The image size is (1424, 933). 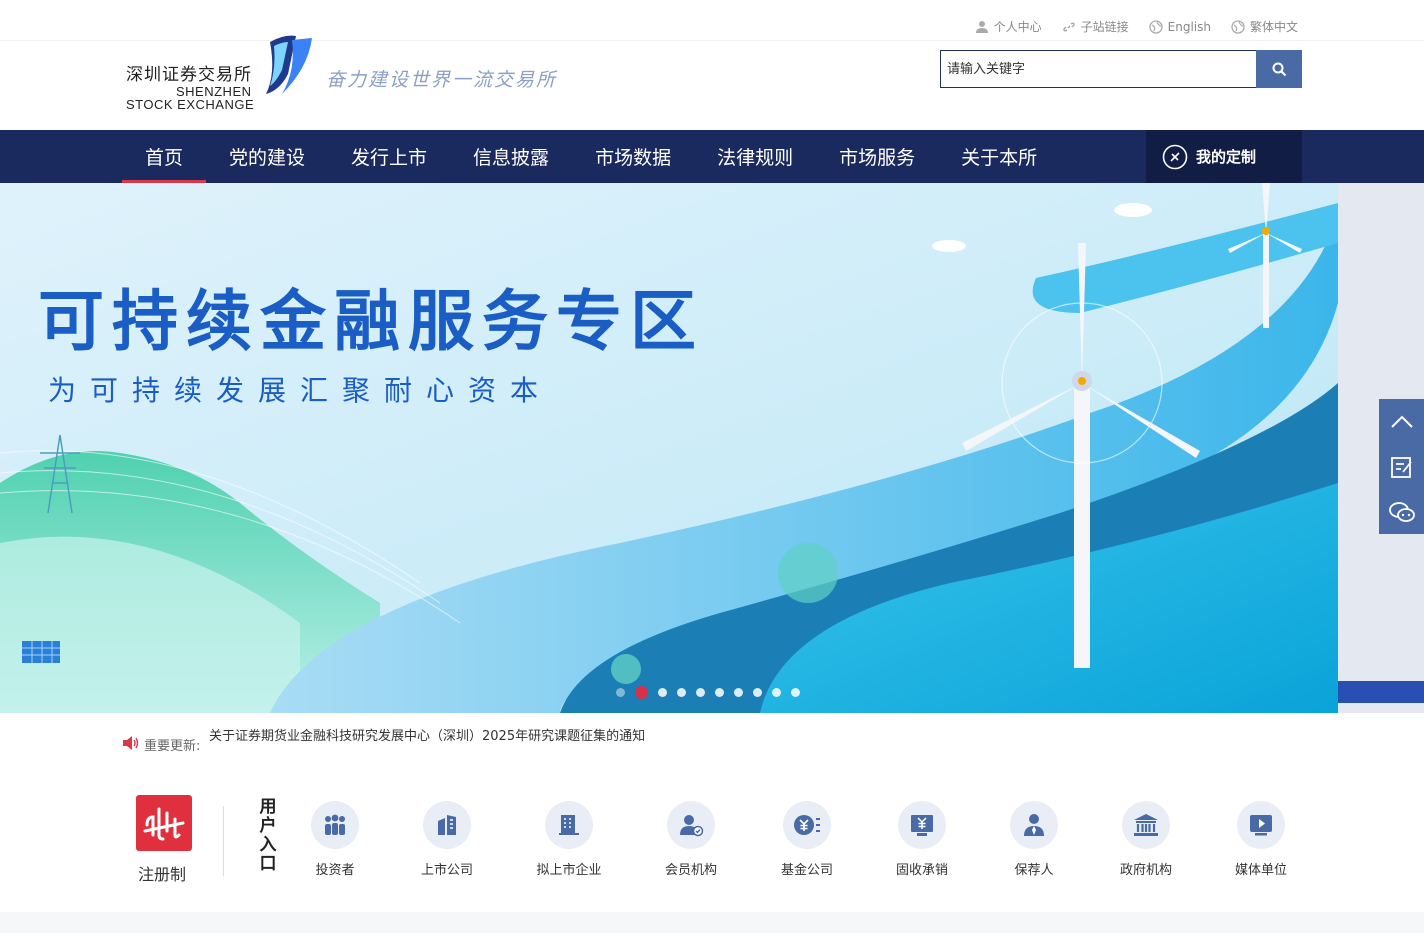 I want to click on my-customization-label: 我的定制, so click(x=1226, y=157).